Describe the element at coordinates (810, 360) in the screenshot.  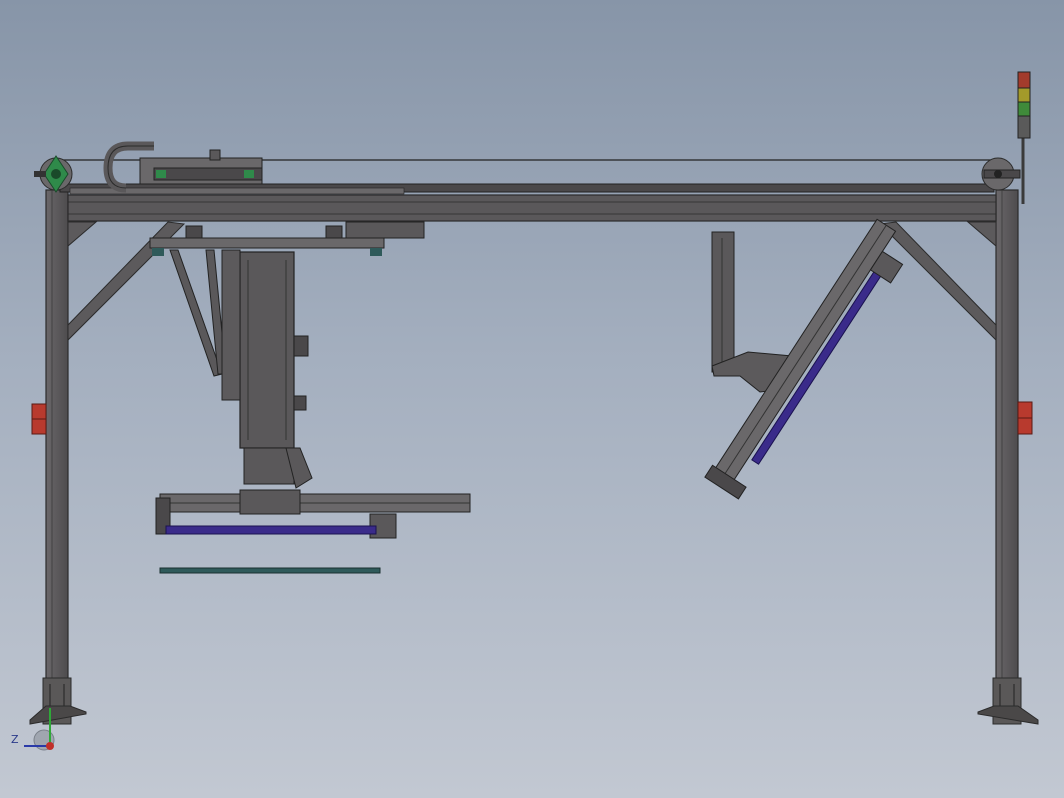
I see `right-gripper-assembly` at that location.